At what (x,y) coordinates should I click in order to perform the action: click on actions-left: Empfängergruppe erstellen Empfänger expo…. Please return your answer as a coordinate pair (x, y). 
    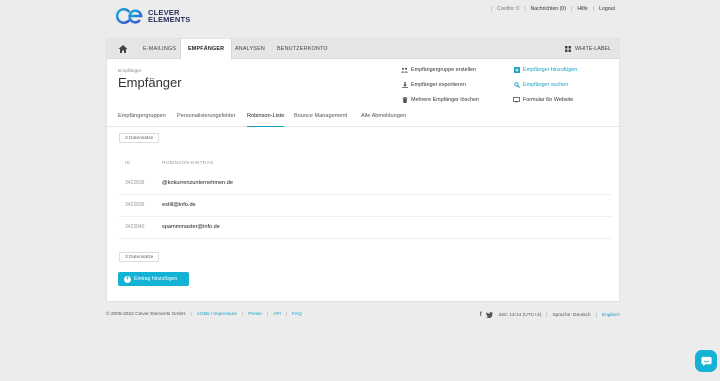
    Looking at the image, I should click on (440, 85).